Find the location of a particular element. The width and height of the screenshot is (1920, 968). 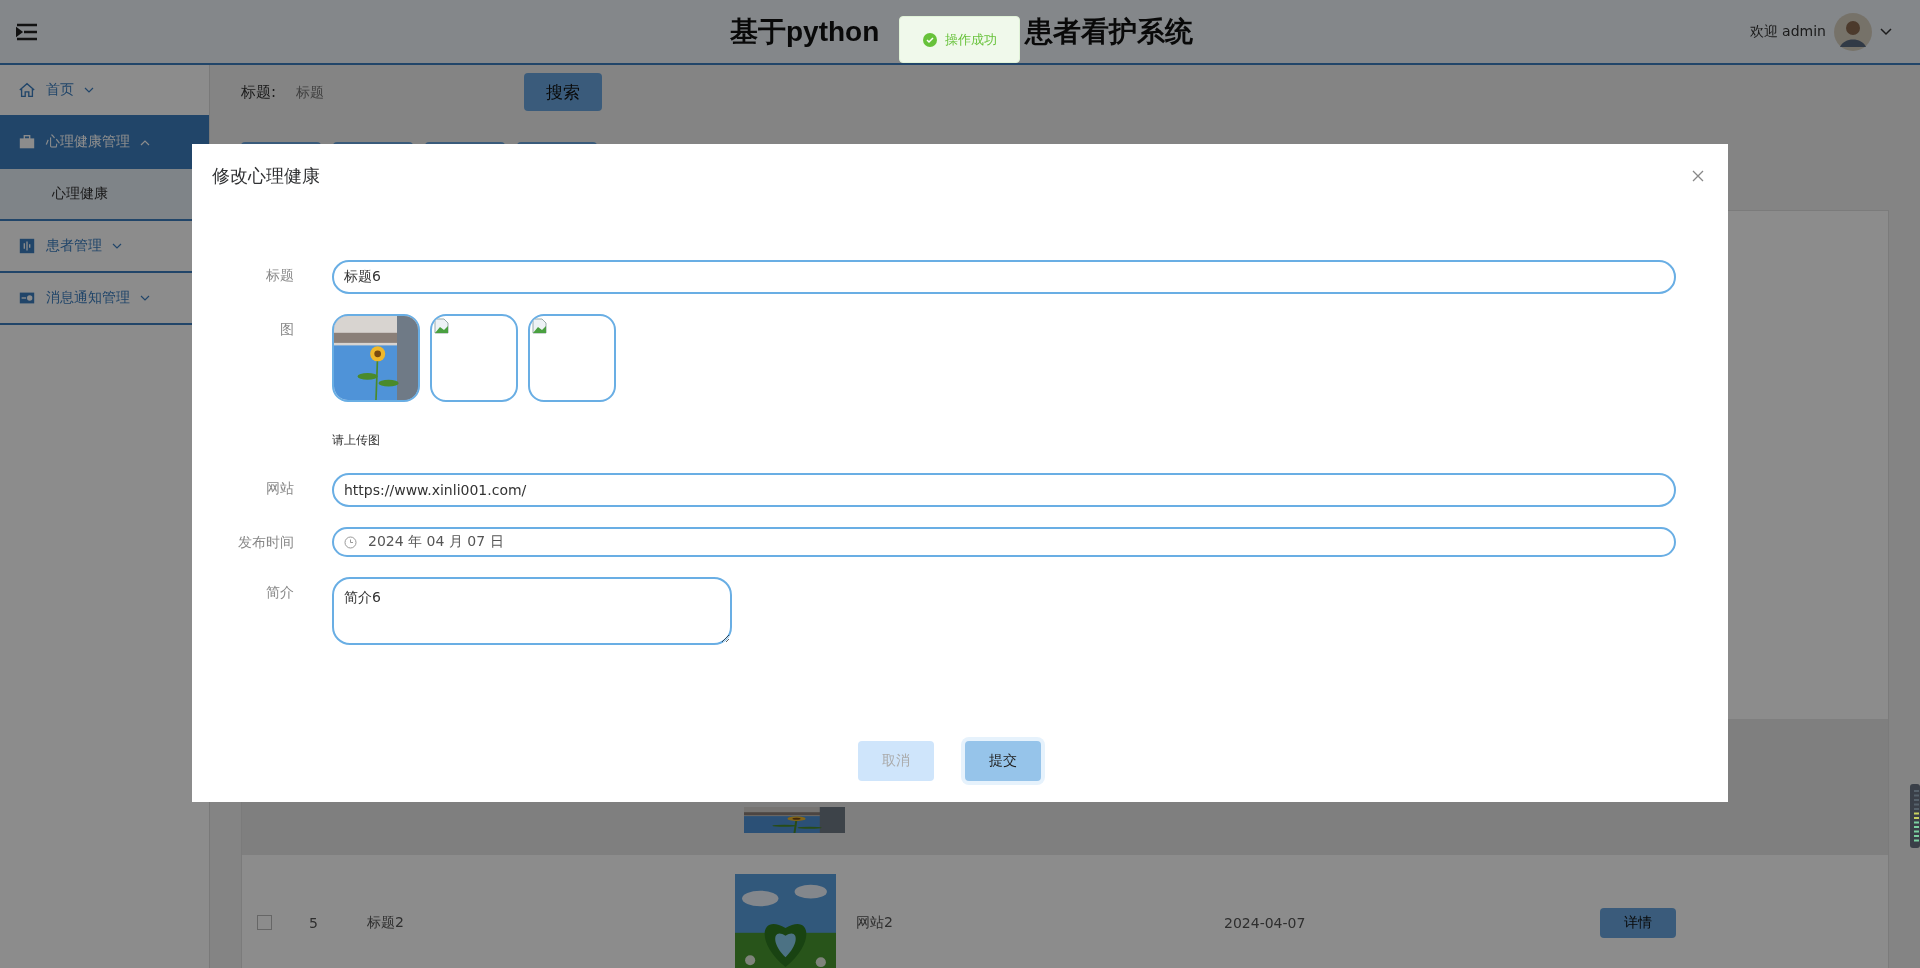

home-icon is located at coordinates (27, 90).